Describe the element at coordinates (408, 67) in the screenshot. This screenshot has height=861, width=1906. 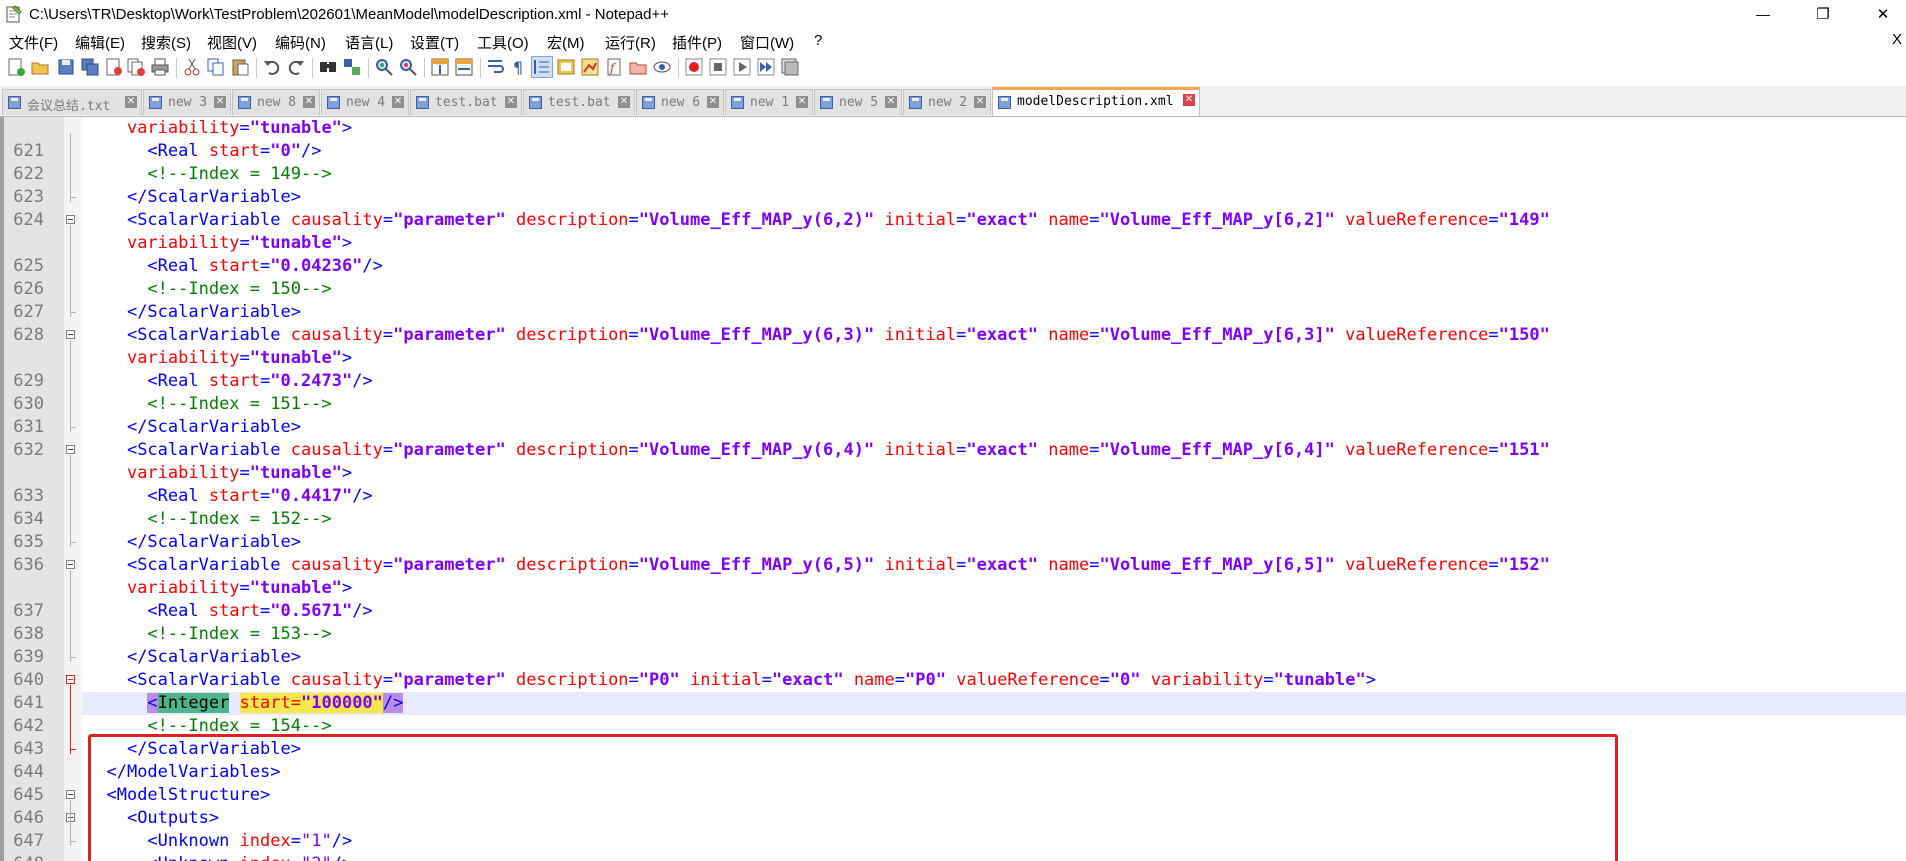
I see `zoom-out-icon` at that location.